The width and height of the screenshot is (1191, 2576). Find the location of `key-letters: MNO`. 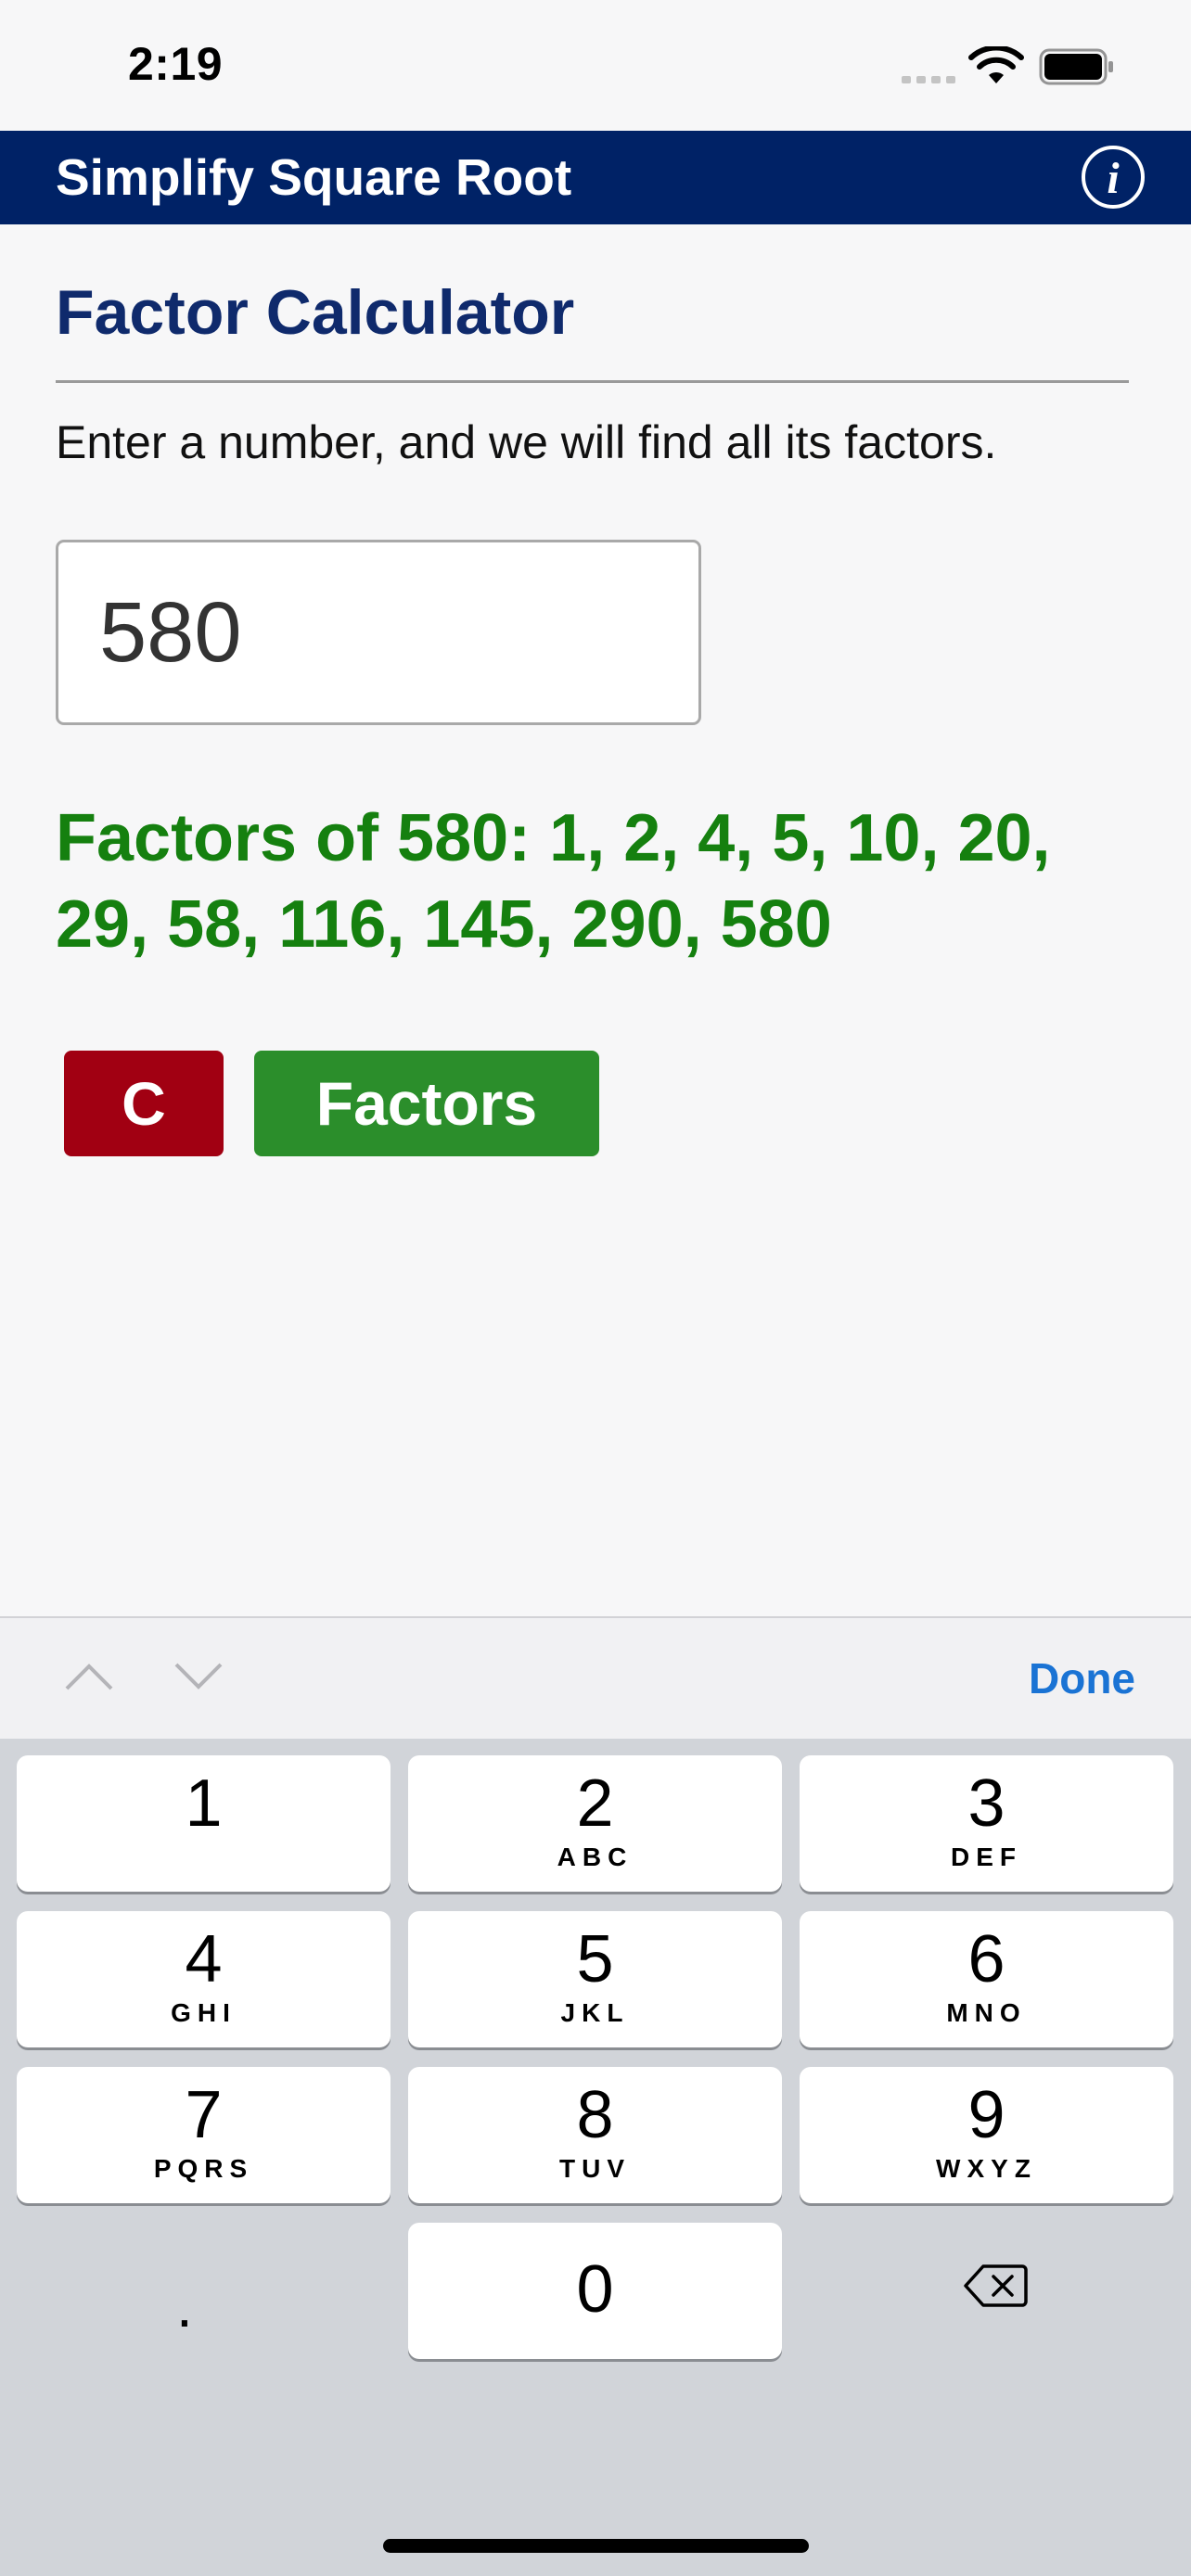

key-letters: MNO is located at coordinates (986, 2012).